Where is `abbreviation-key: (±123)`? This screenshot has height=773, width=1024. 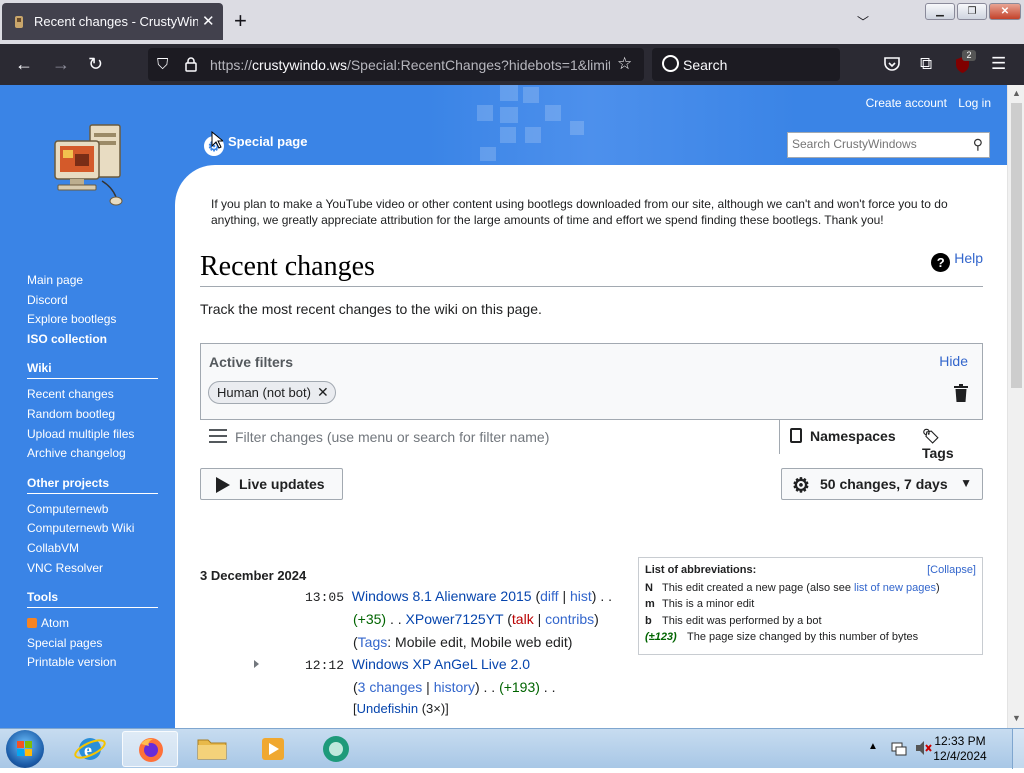 abbreviation-key: (±123) is located at coordinates (661, 637).